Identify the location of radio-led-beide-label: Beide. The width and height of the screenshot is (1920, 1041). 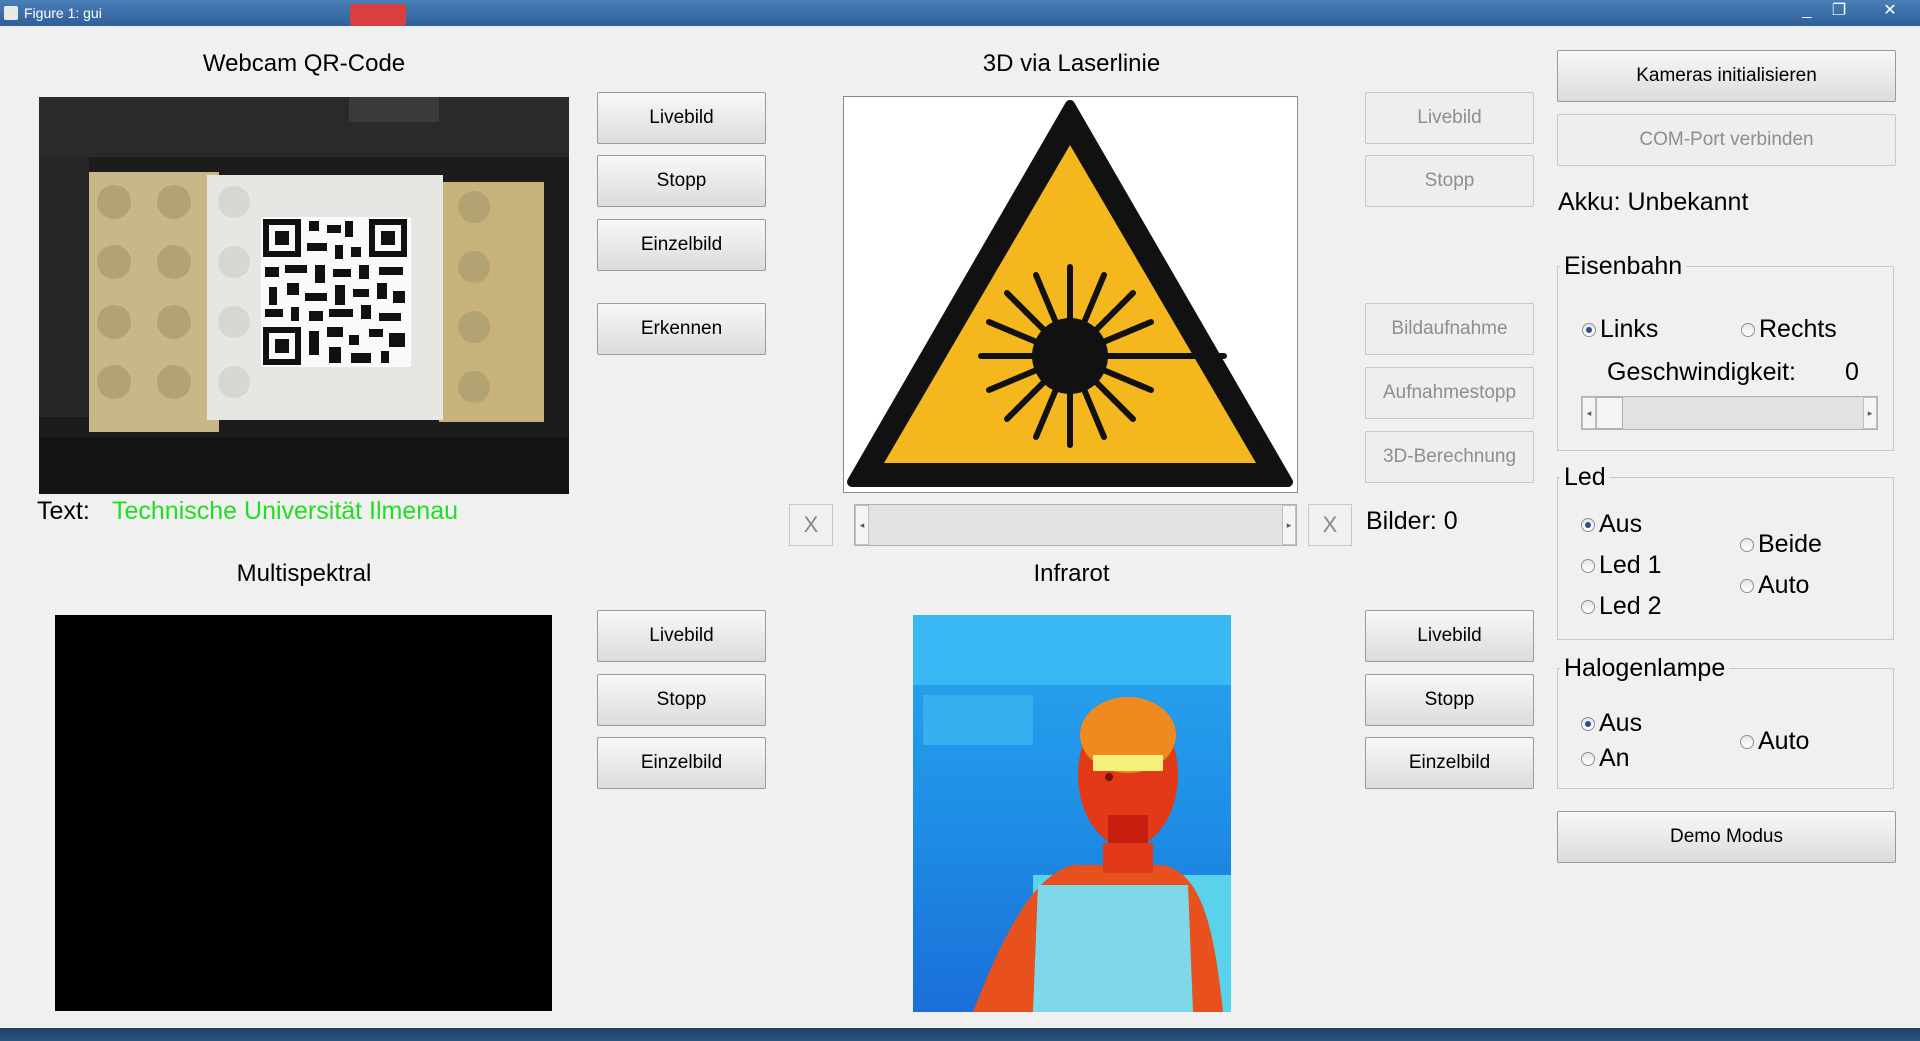
(1790, 544).